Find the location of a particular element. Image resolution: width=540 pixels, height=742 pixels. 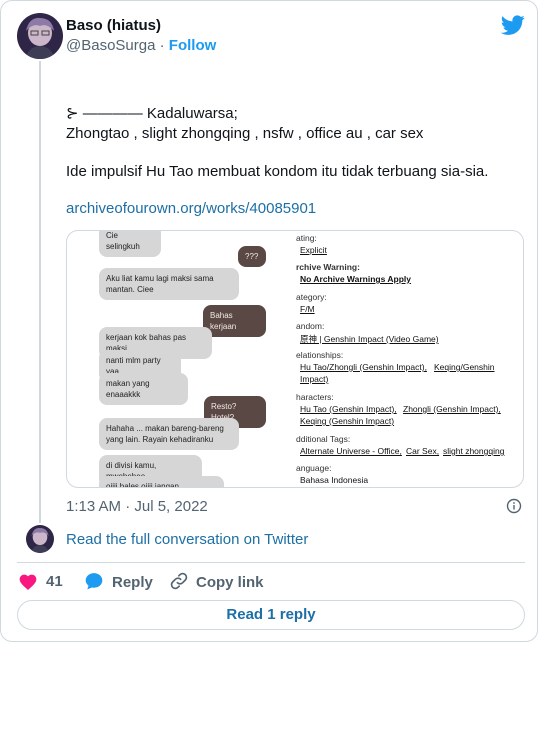

relationship-2: Keqing/Genshin is located at coordinates (464, 367).